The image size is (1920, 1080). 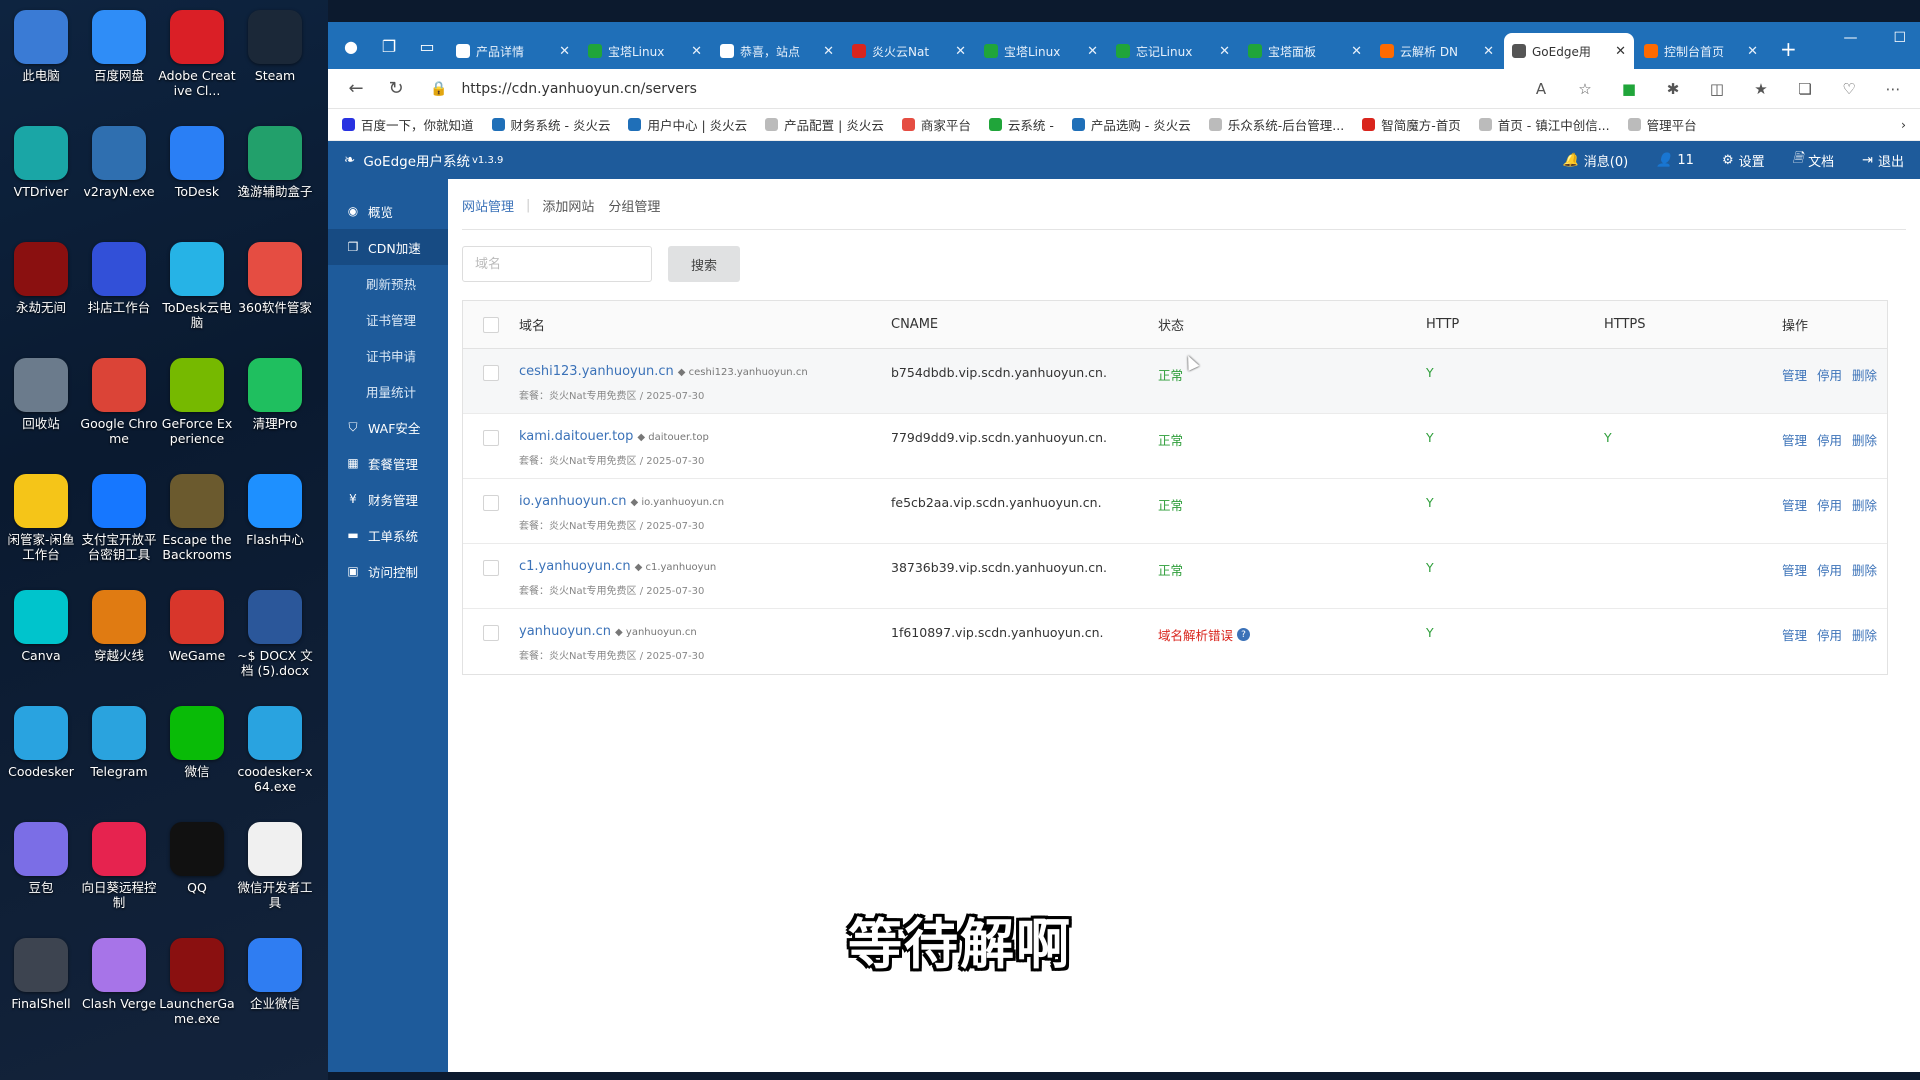 What do you see at coordinates (1541, 89) in the screenshot?
I see `read-aloud-icon: A` at bounding box center [1541, 89].